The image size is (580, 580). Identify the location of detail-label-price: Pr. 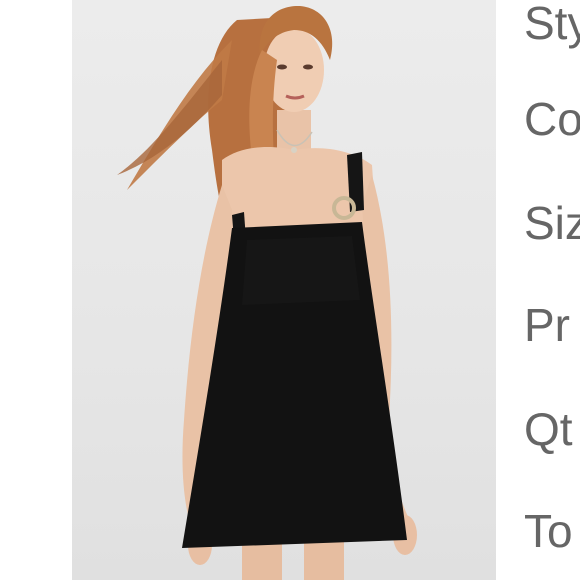
(547, 325).